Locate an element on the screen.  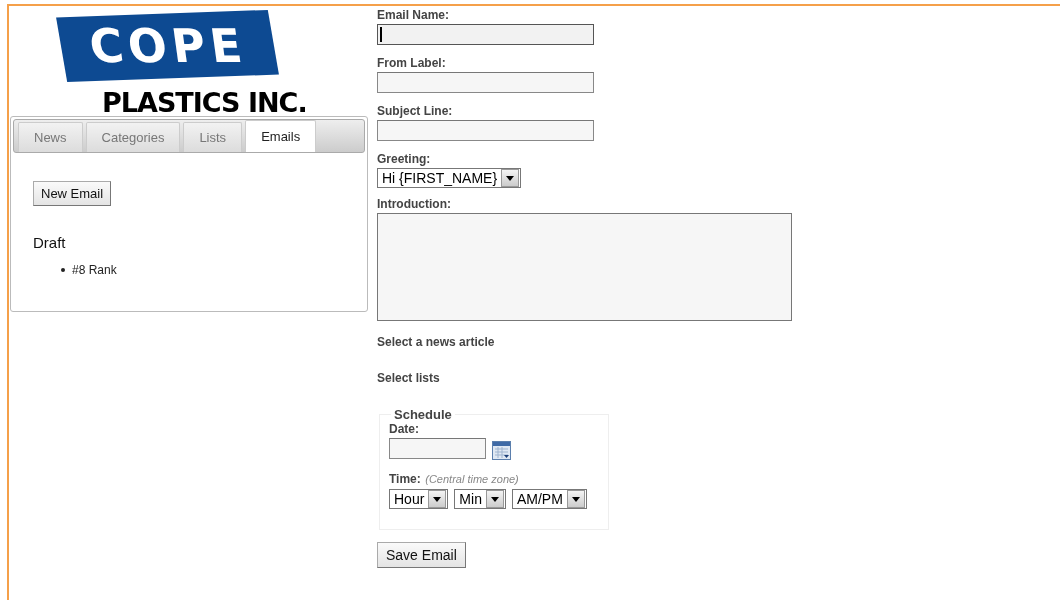
logo-name: COPE is located at coordinates (167, 46).